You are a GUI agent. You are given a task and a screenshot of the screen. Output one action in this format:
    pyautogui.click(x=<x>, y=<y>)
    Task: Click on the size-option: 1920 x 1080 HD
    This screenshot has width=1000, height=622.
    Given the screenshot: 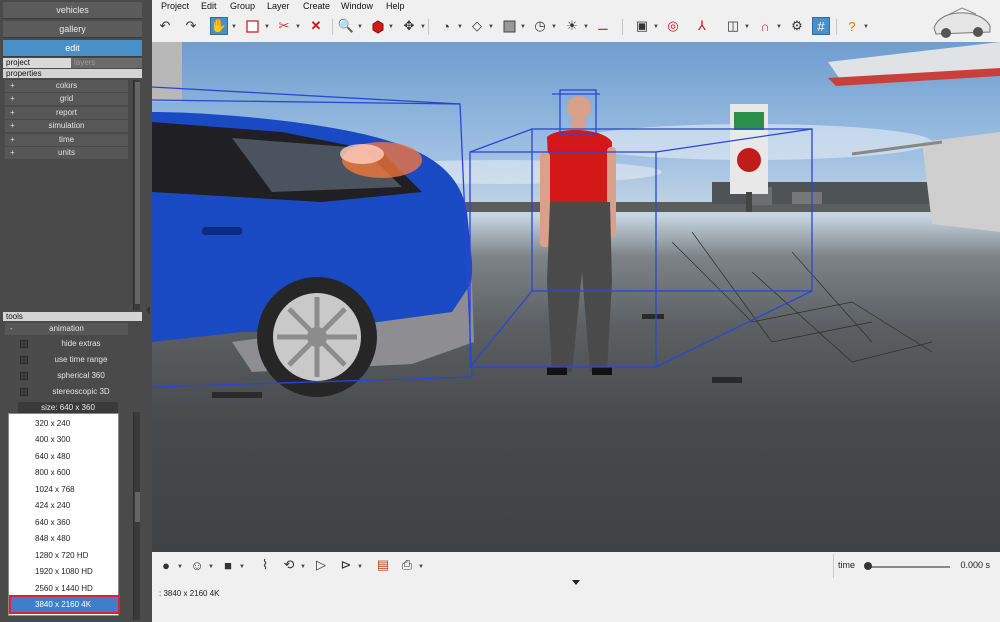 What is the action you would take?
    pyautogui.click(x=63, y=572)
    